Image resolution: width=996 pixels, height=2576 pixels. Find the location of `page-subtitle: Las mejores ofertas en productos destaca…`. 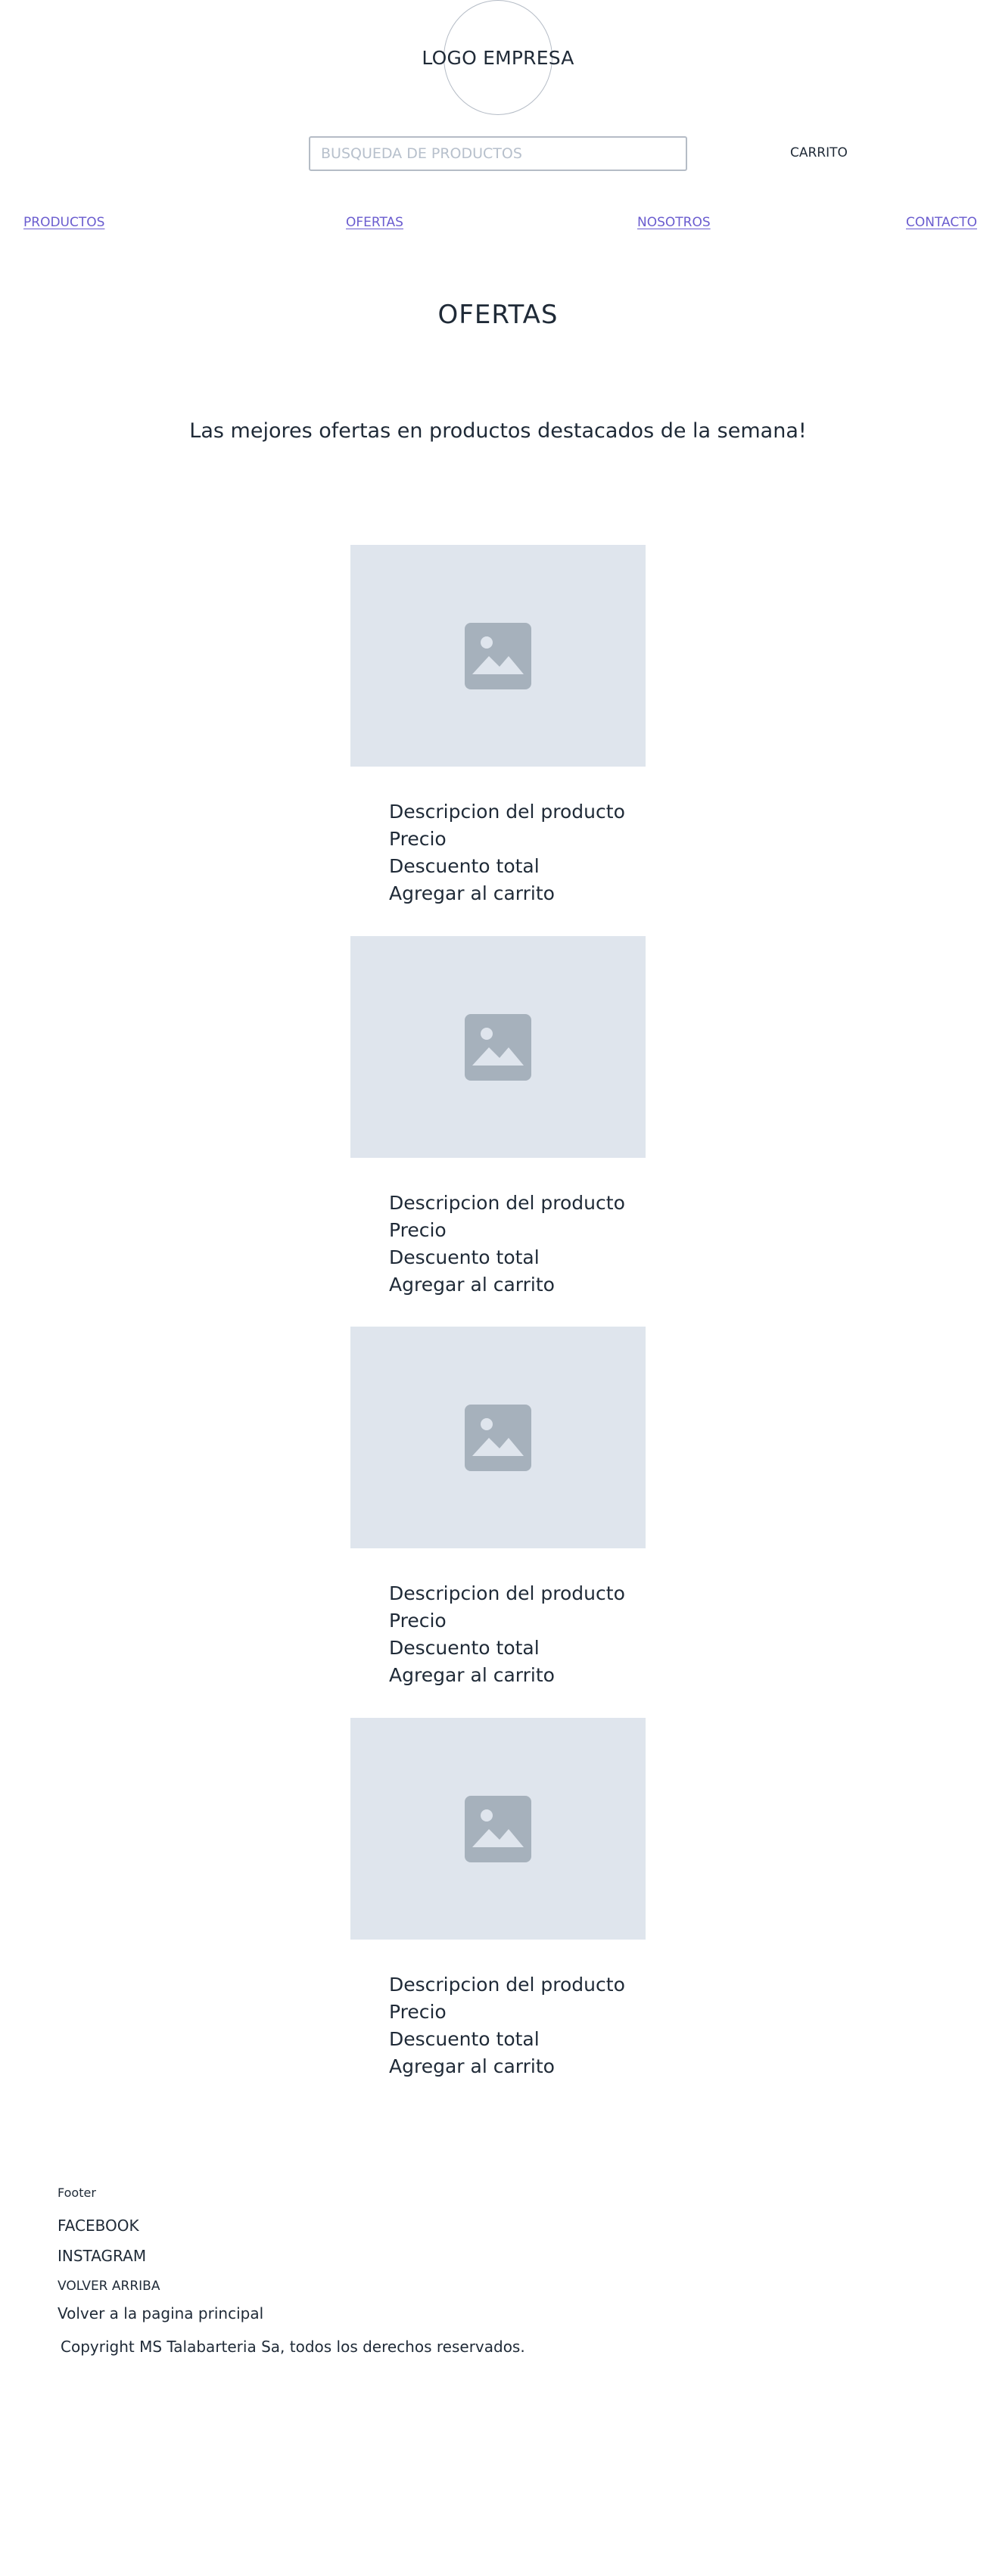

page-subtitle: Las mejores ofertas en productos destaca… is located at coordinates (498, 431).